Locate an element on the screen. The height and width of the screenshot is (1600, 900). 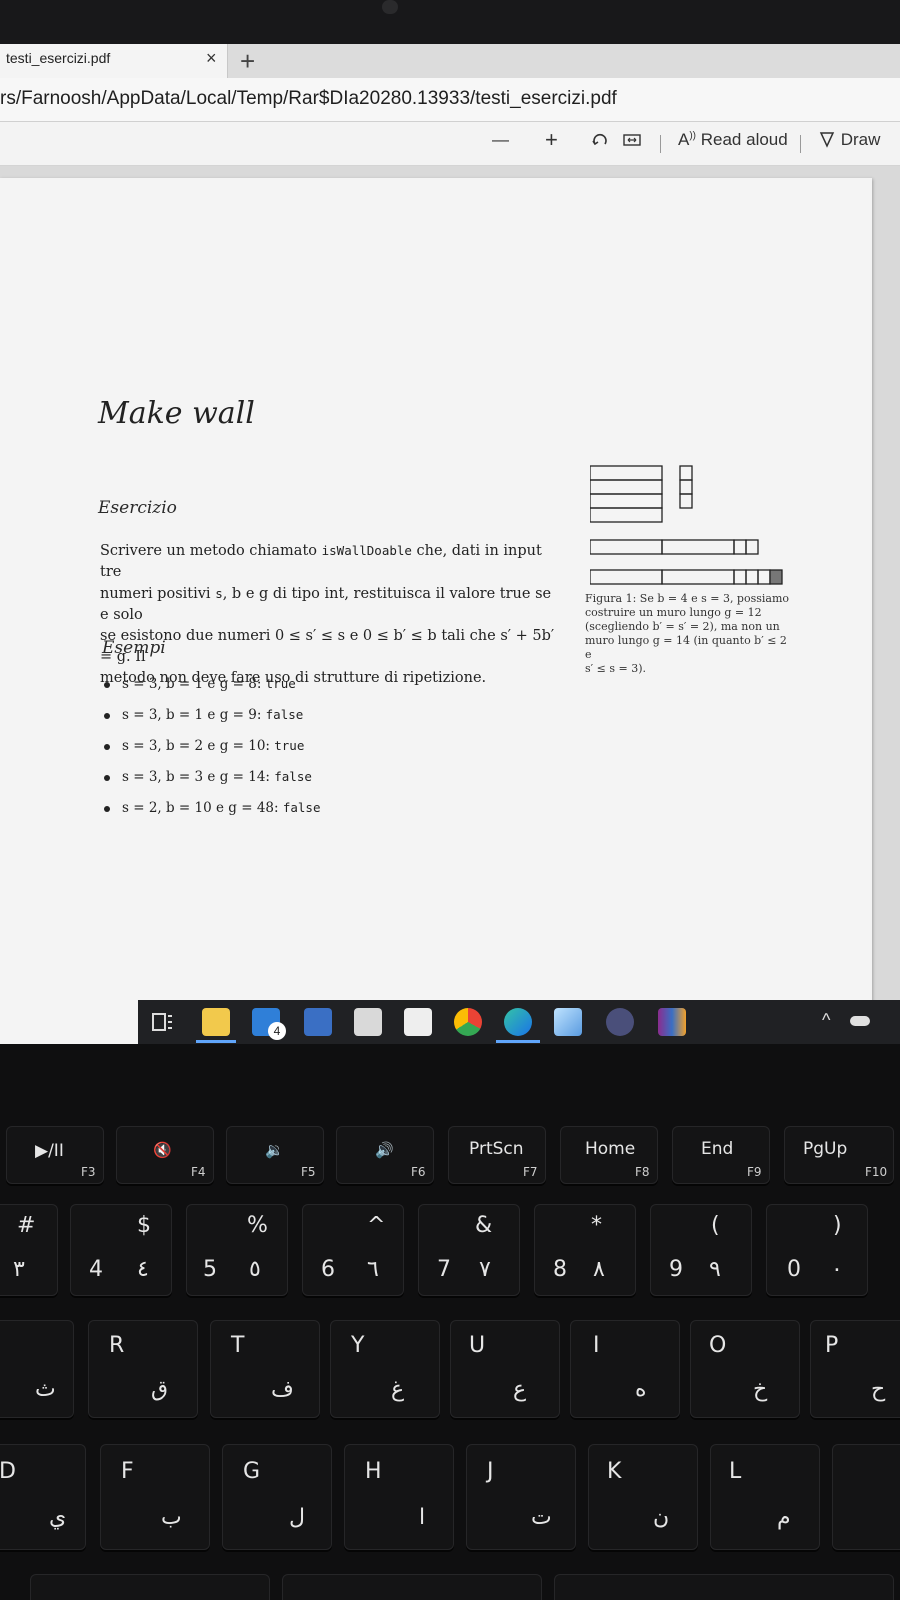
exercise-heading: Esercizio is located at coordinates (137, 508).